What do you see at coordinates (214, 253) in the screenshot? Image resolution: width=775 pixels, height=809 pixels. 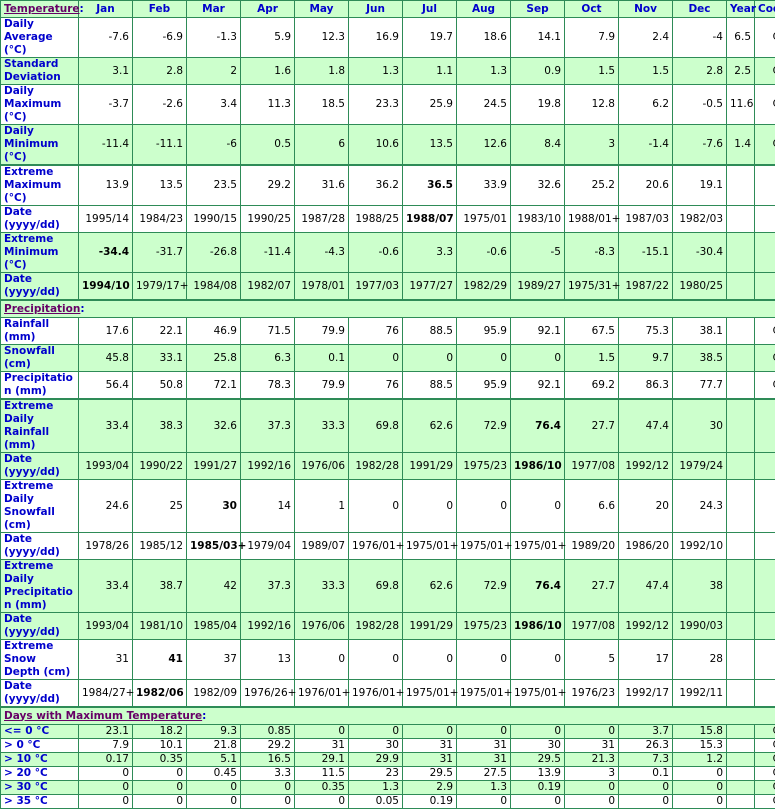 I see `month-value: -26.8` at bounding box center [214, 253].